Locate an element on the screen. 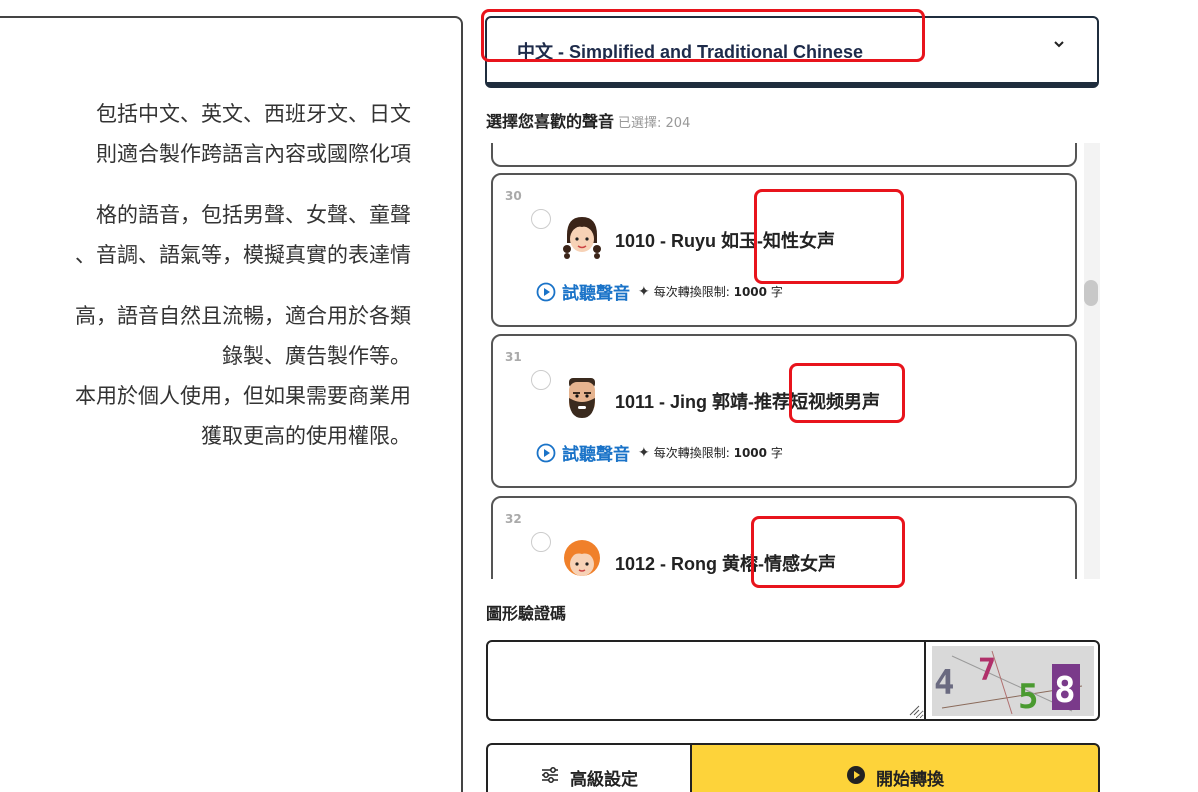 Image resolution: width=1198 pixels, height=792 pixels. description-line: 格的語音，包括男聲、女聲、童聲 is located at coordinates (253, 215).